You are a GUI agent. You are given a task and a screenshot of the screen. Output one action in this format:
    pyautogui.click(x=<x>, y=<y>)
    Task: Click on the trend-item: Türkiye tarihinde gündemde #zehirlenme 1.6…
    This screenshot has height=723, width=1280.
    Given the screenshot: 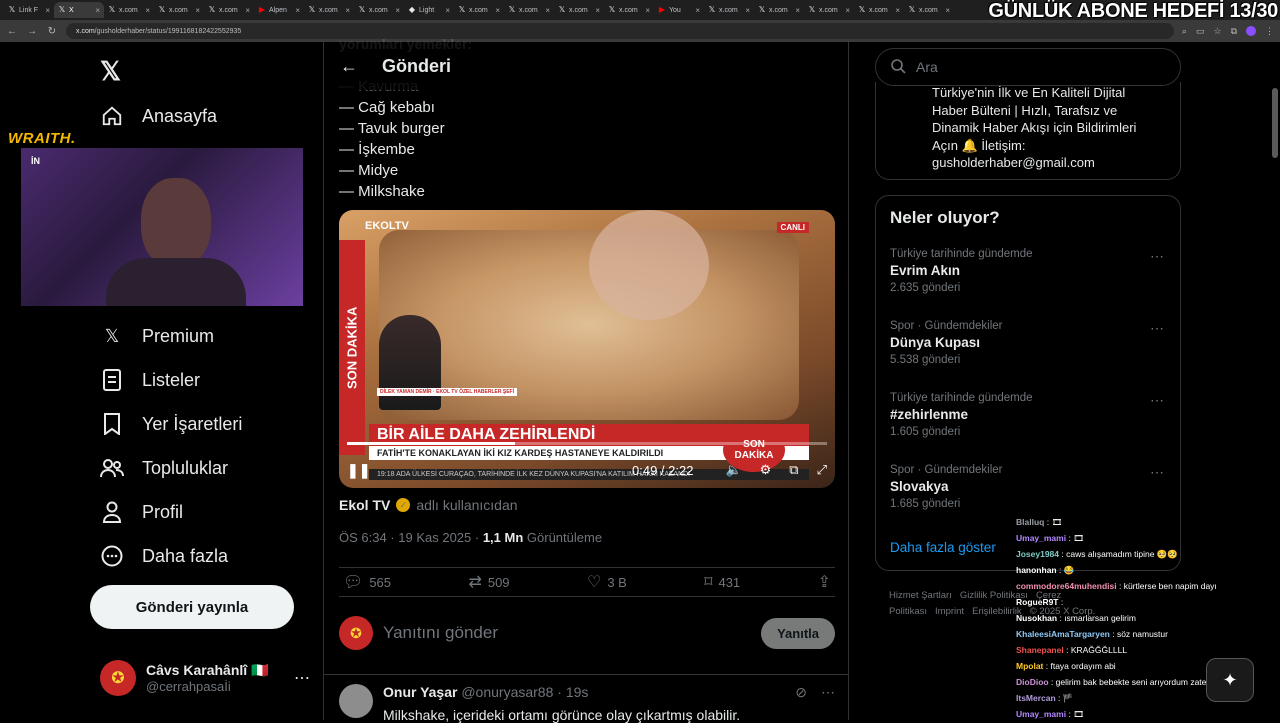 What is the action you would take?
    pyautogui.click(x=1030, y=415)
    